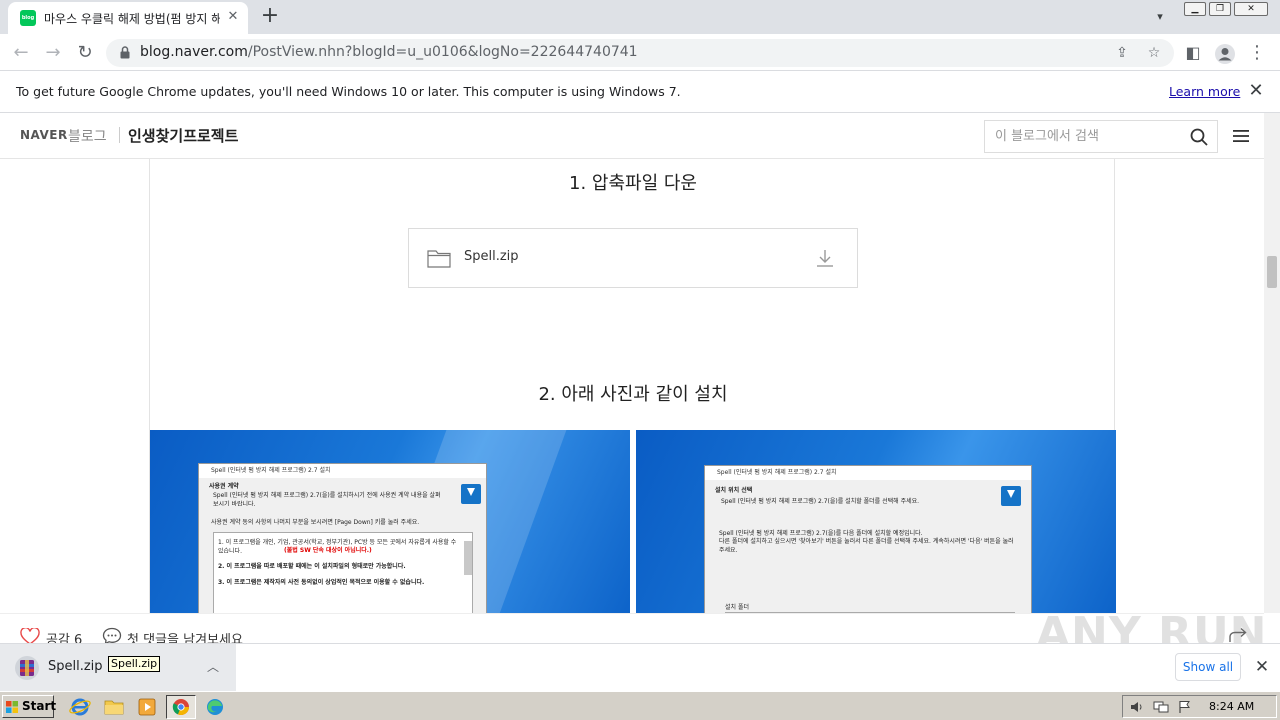 This screenshot has height=720, width=1280. I want to click on media-player-icon, so click(147, 707).